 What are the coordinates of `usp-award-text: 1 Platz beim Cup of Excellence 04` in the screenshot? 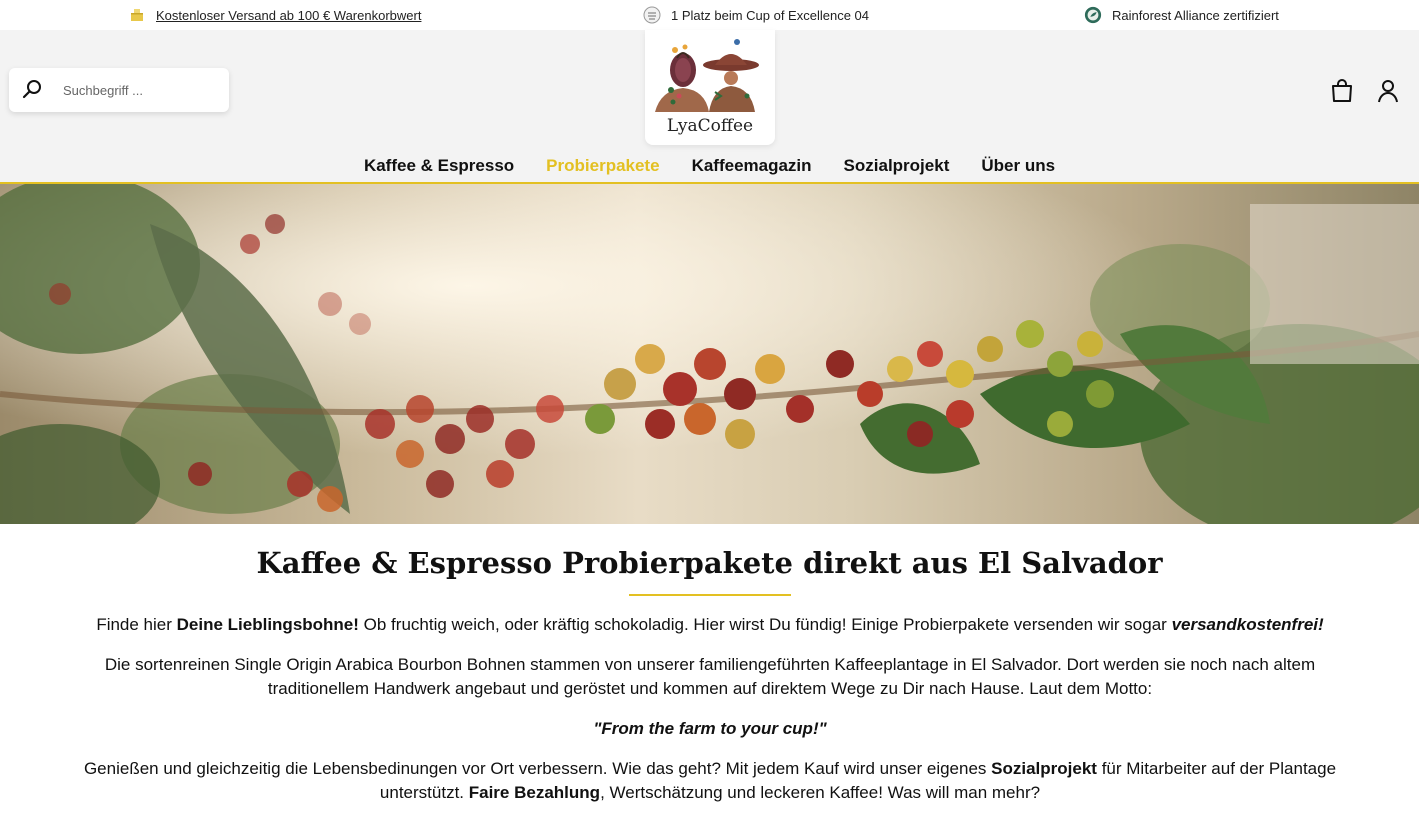 It's located at (770, 15).